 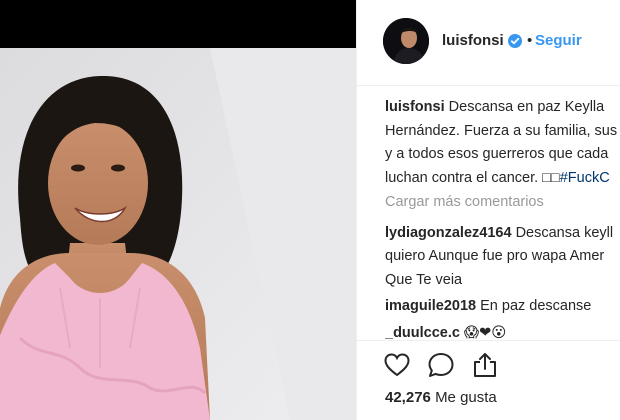 I want to click on caption-line: luisfonsi Descansa en paz Keylla, so click(x=502, y=108).